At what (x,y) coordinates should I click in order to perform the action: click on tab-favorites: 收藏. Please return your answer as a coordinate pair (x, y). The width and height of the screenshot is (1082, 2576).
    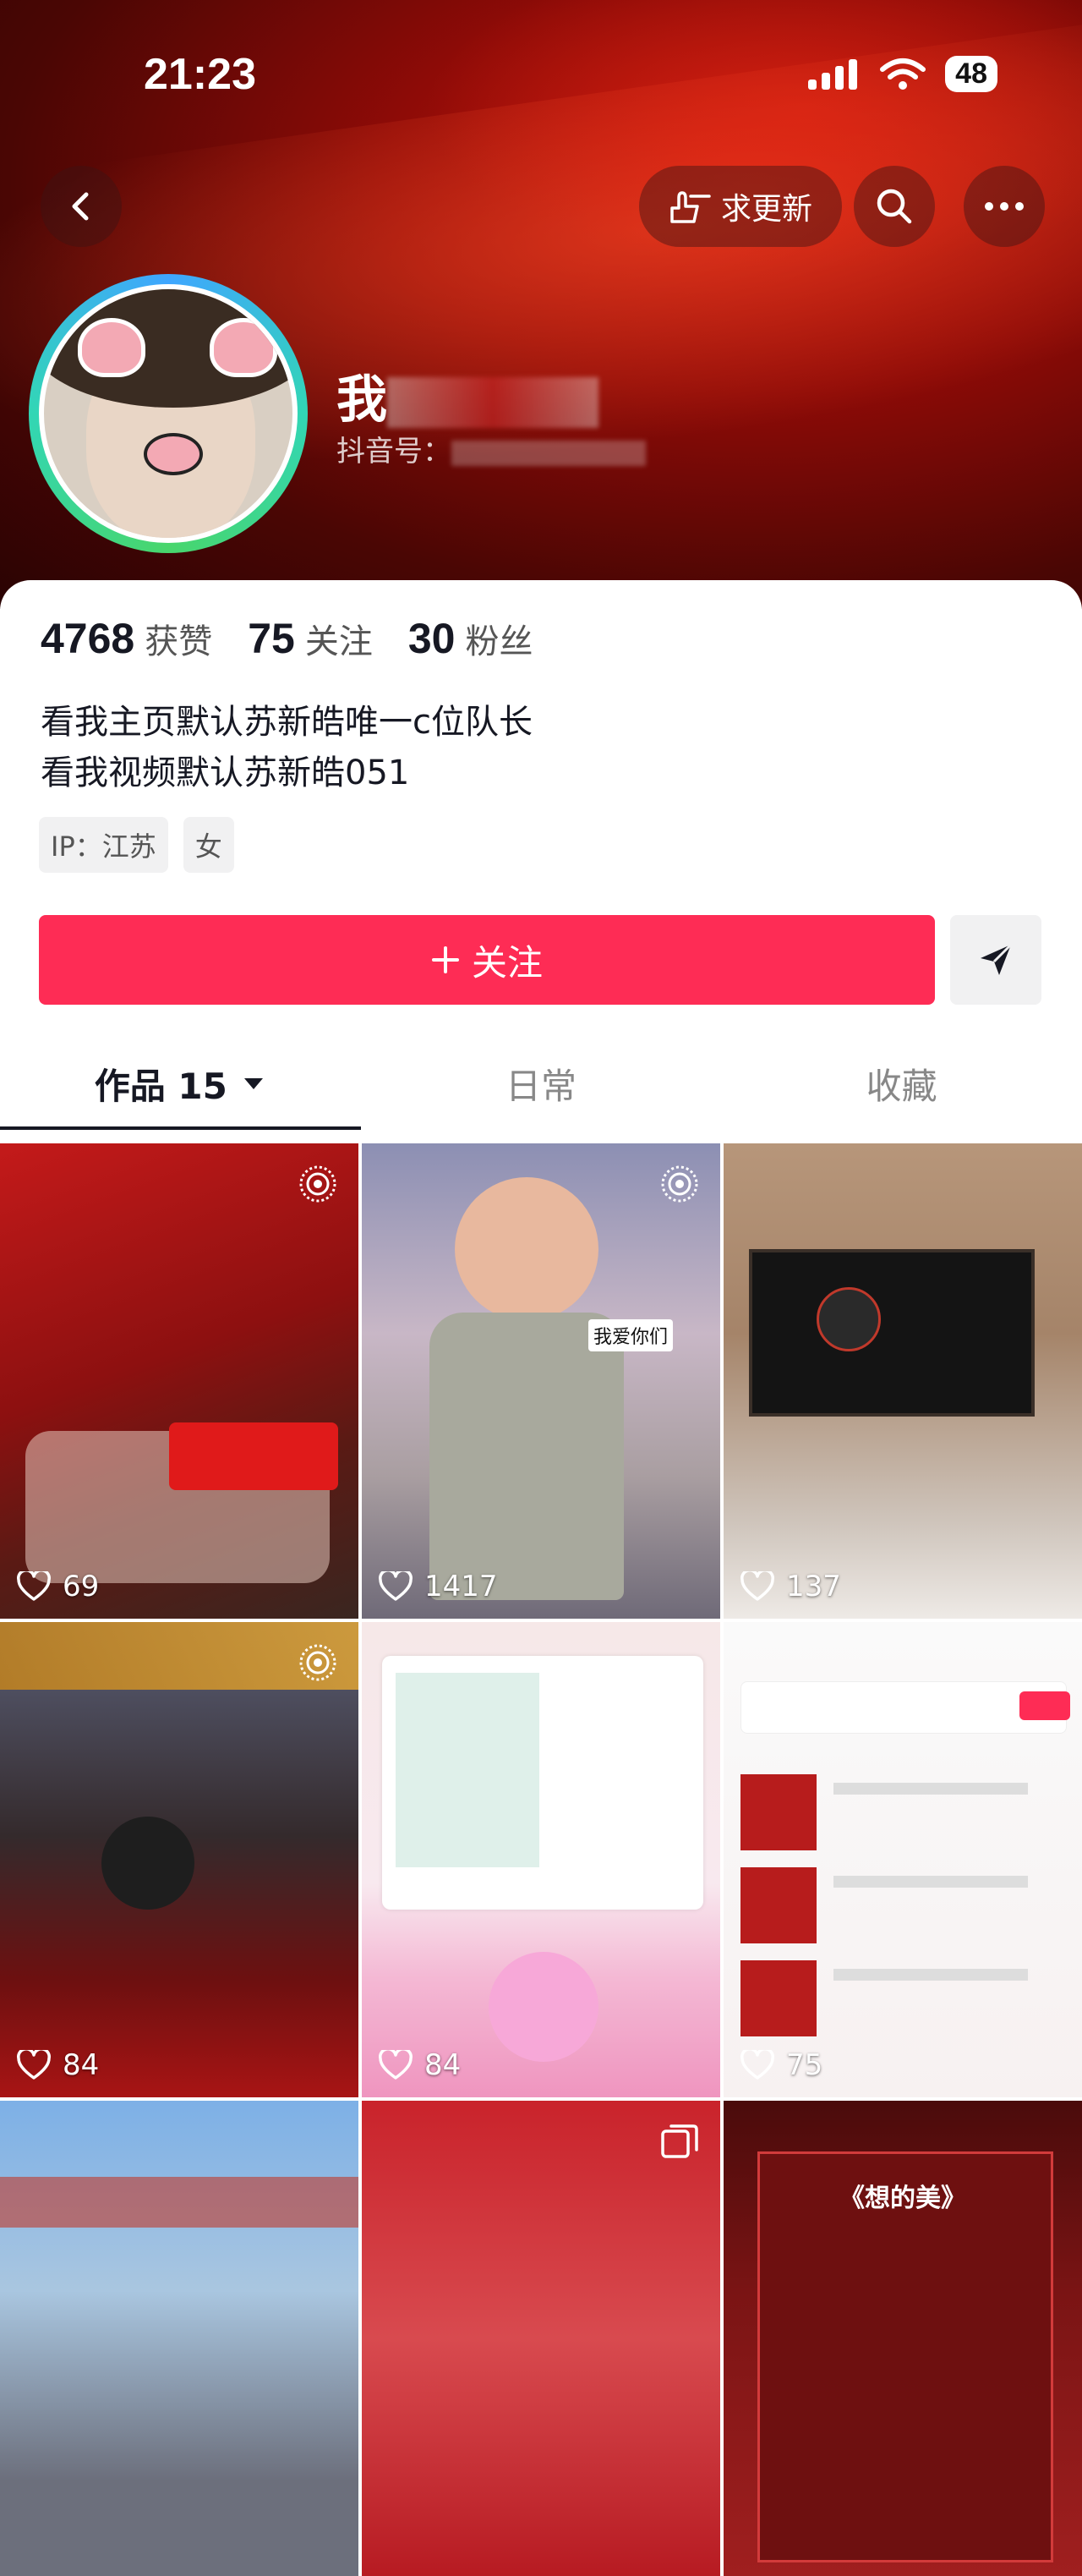
    Looking at the image, I should click on (902, 1083).